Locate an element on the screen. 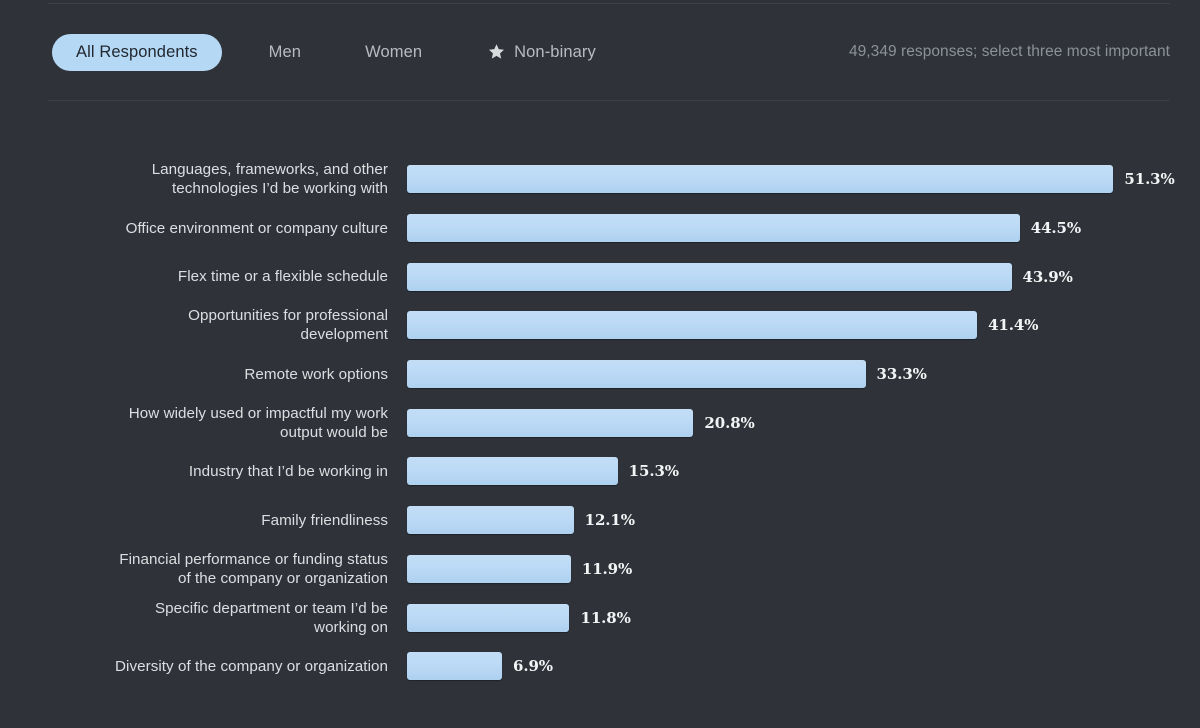 The image size is (1200, 728). bar-track: 41.4% is located at coordinates (794, 325).